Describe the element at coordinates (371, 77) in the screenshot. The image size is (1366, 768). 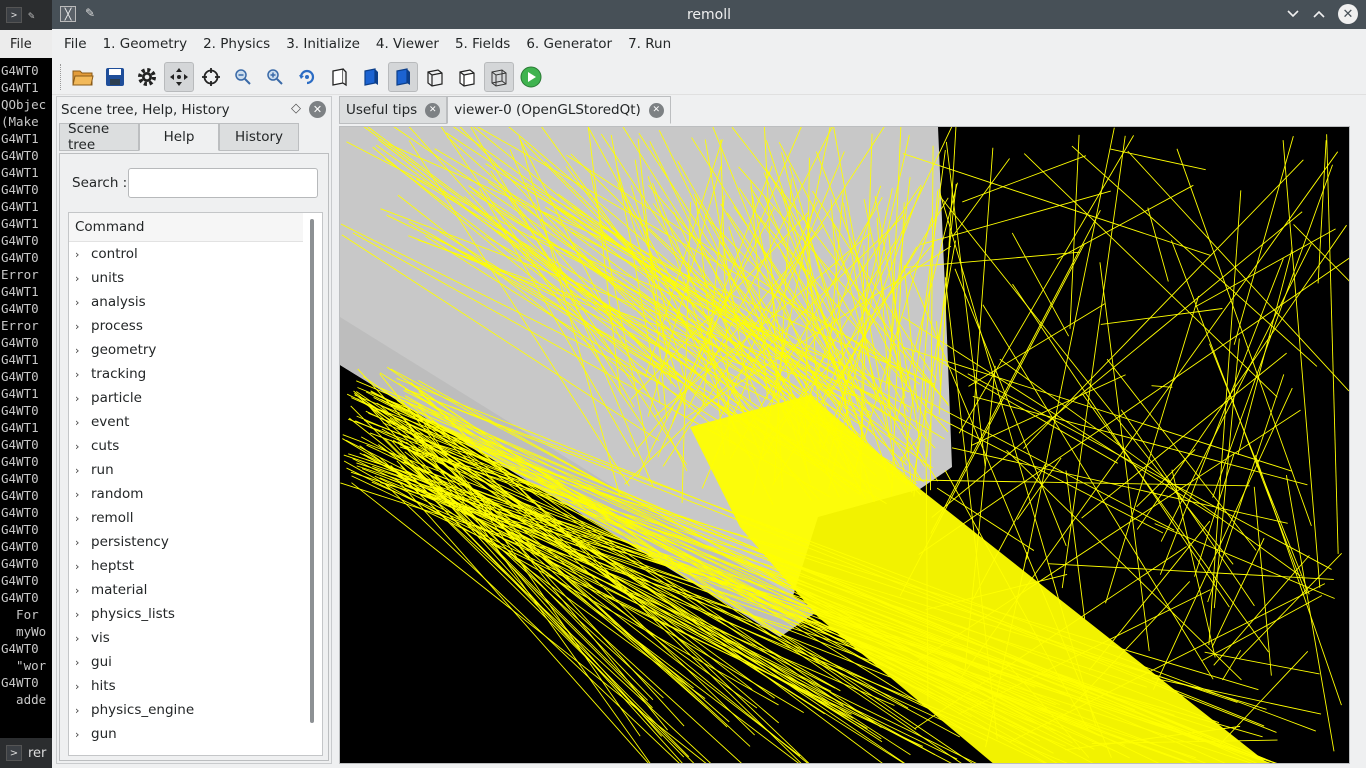
I see `solid-icon` at that location.